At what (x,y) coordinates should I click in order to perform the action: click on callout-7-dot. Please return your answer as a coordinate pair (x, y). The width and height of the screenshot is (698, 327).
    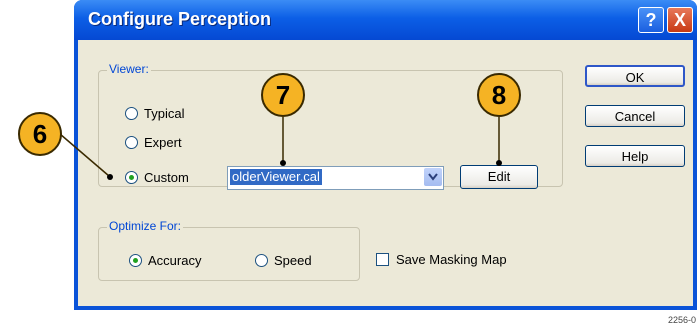
    Looking at the image, I should click on (283, 163).